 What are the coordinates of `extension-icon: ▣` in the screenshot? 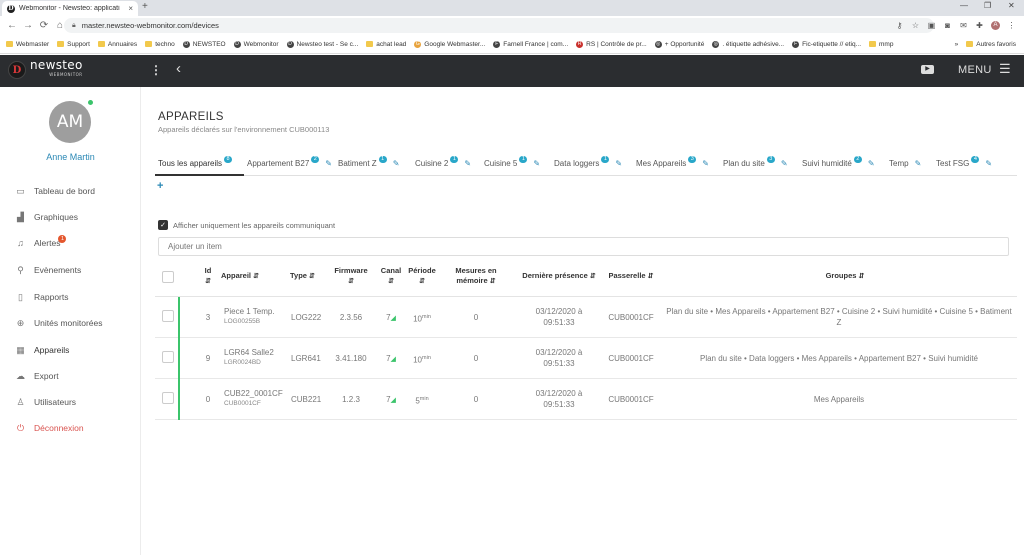 It's located at (931, 25).